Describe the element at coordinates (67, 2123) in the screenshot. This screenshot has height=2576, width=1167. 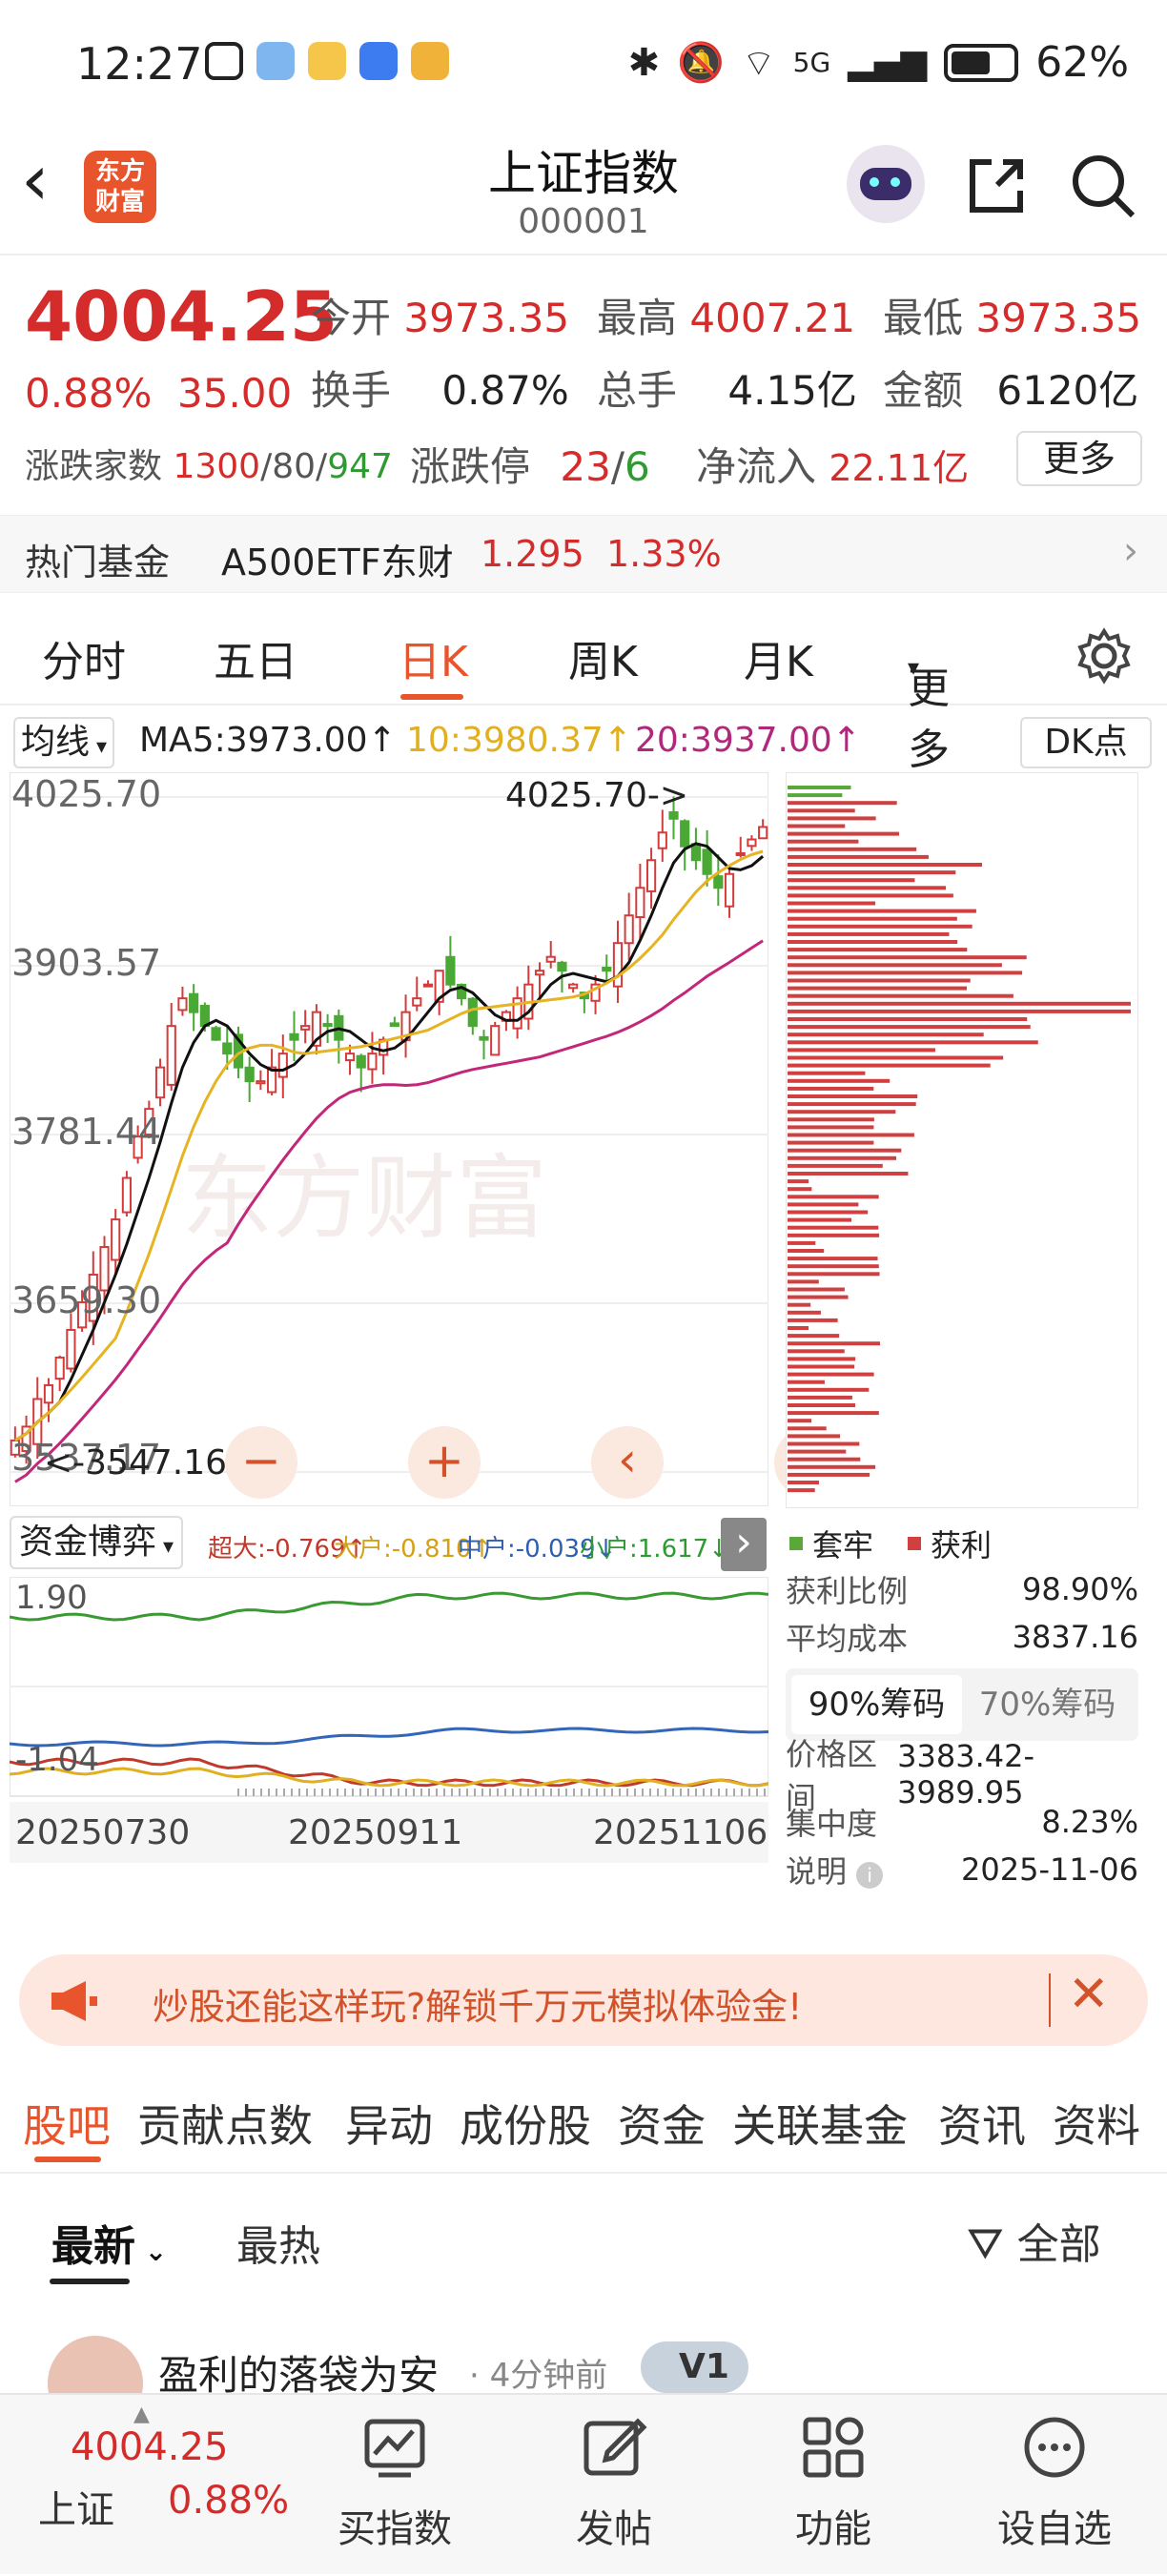
I see `tab-guba: 股吧` at that location.